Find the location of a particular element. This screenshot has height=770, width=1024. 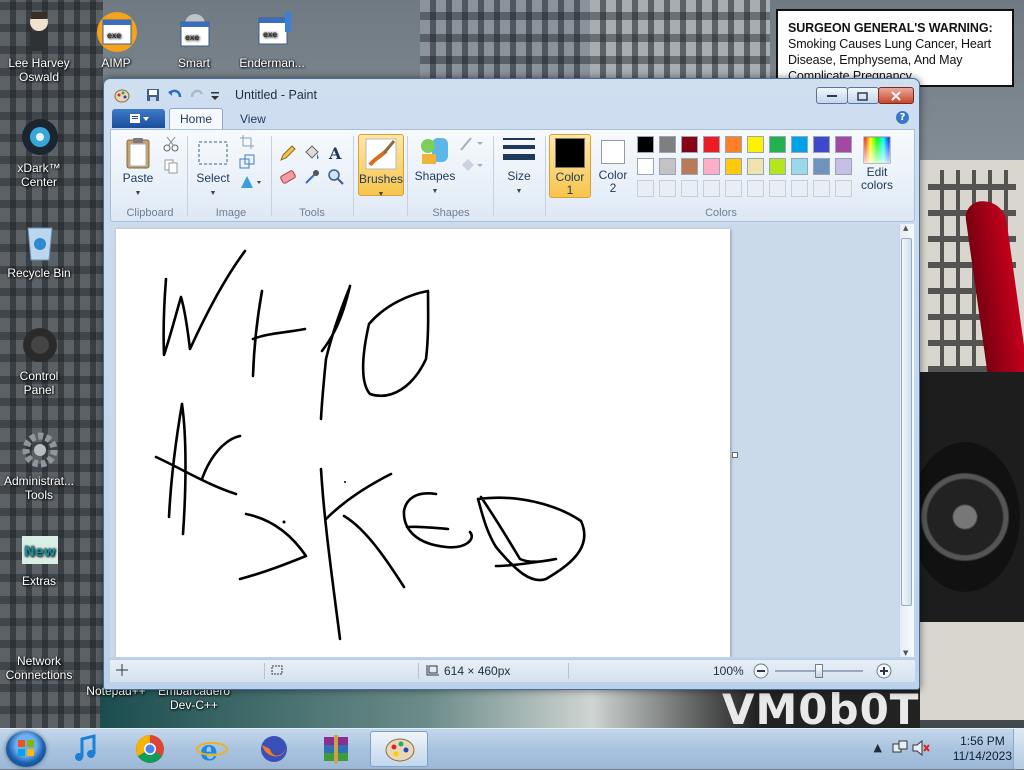

volume-muted-icon is located at coordinates (921, 749).